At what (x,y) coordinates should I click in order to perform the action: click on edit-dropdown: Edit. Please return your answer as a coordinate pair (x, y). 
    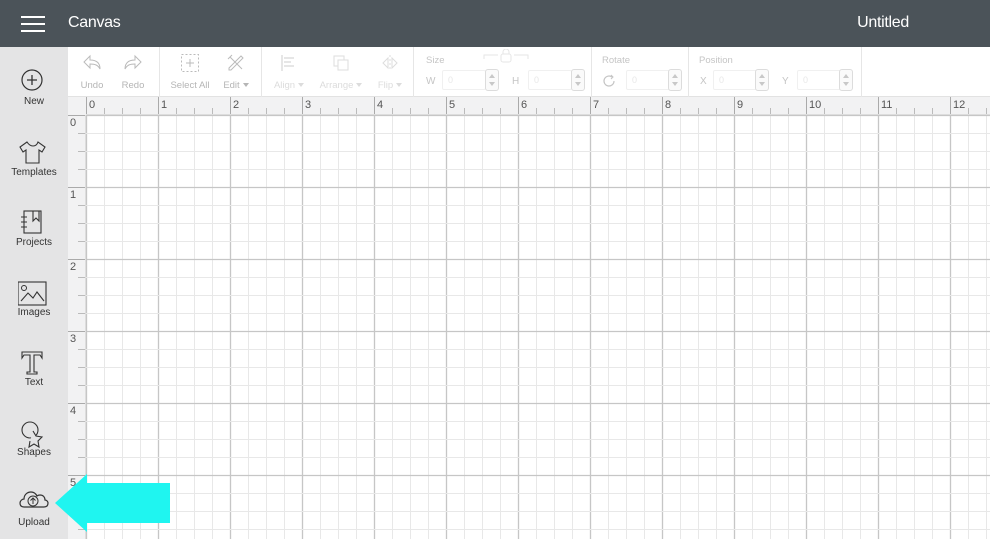
    Looking at the image, I should click on (236, 72).